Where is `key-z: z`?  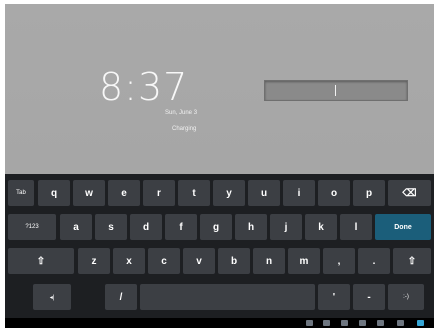 key-z: z is located at coordinates (94, 261).